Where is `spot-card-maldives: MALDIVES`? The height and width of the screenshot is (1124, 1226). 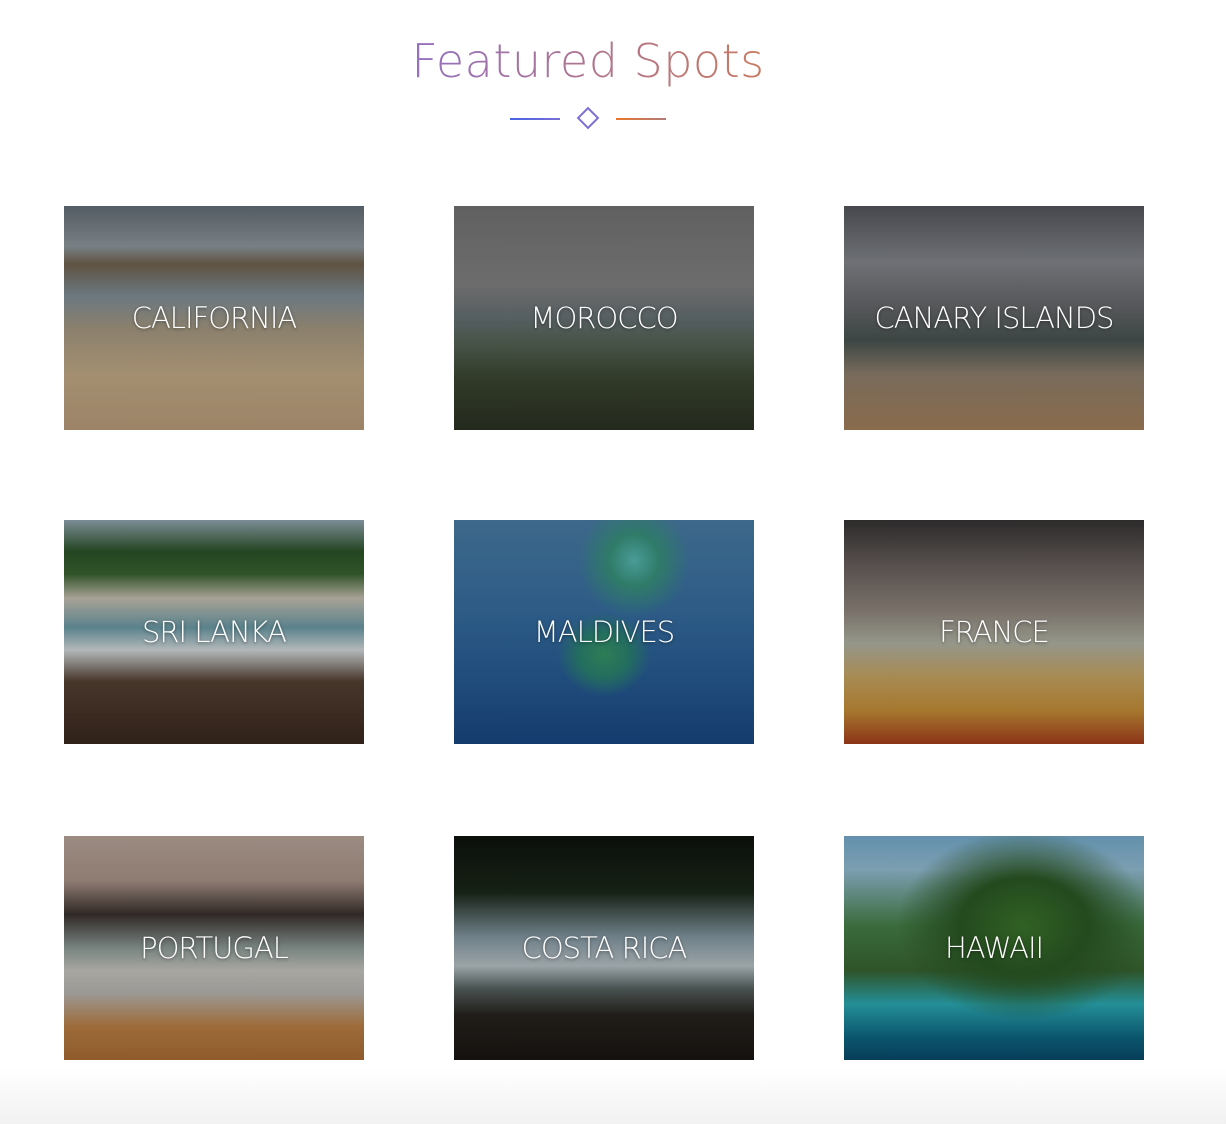
spot-card-maldives: MALDIVES is located at coordinates (604, 632).